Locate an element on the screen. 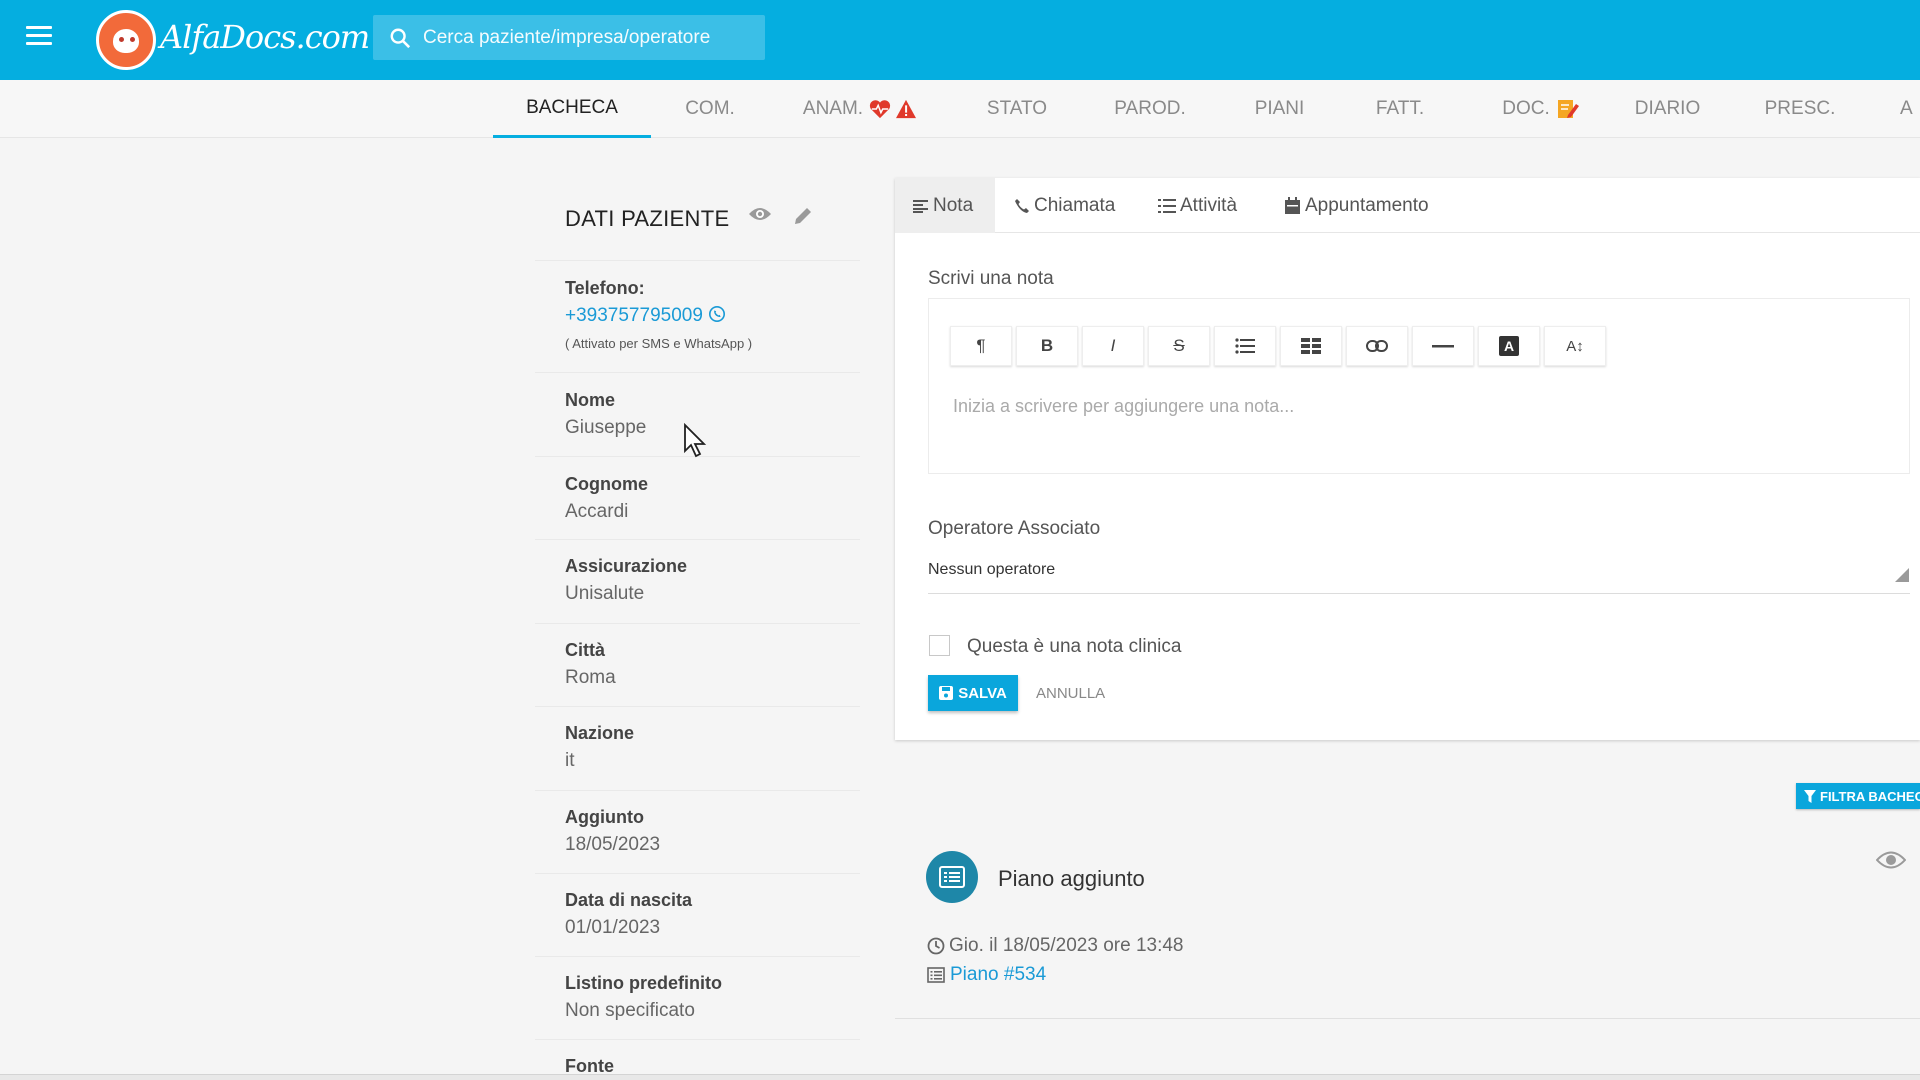 The width and height of the screenshot is (1920, 1080). bottom-border is located at coordinates (960, 1077).